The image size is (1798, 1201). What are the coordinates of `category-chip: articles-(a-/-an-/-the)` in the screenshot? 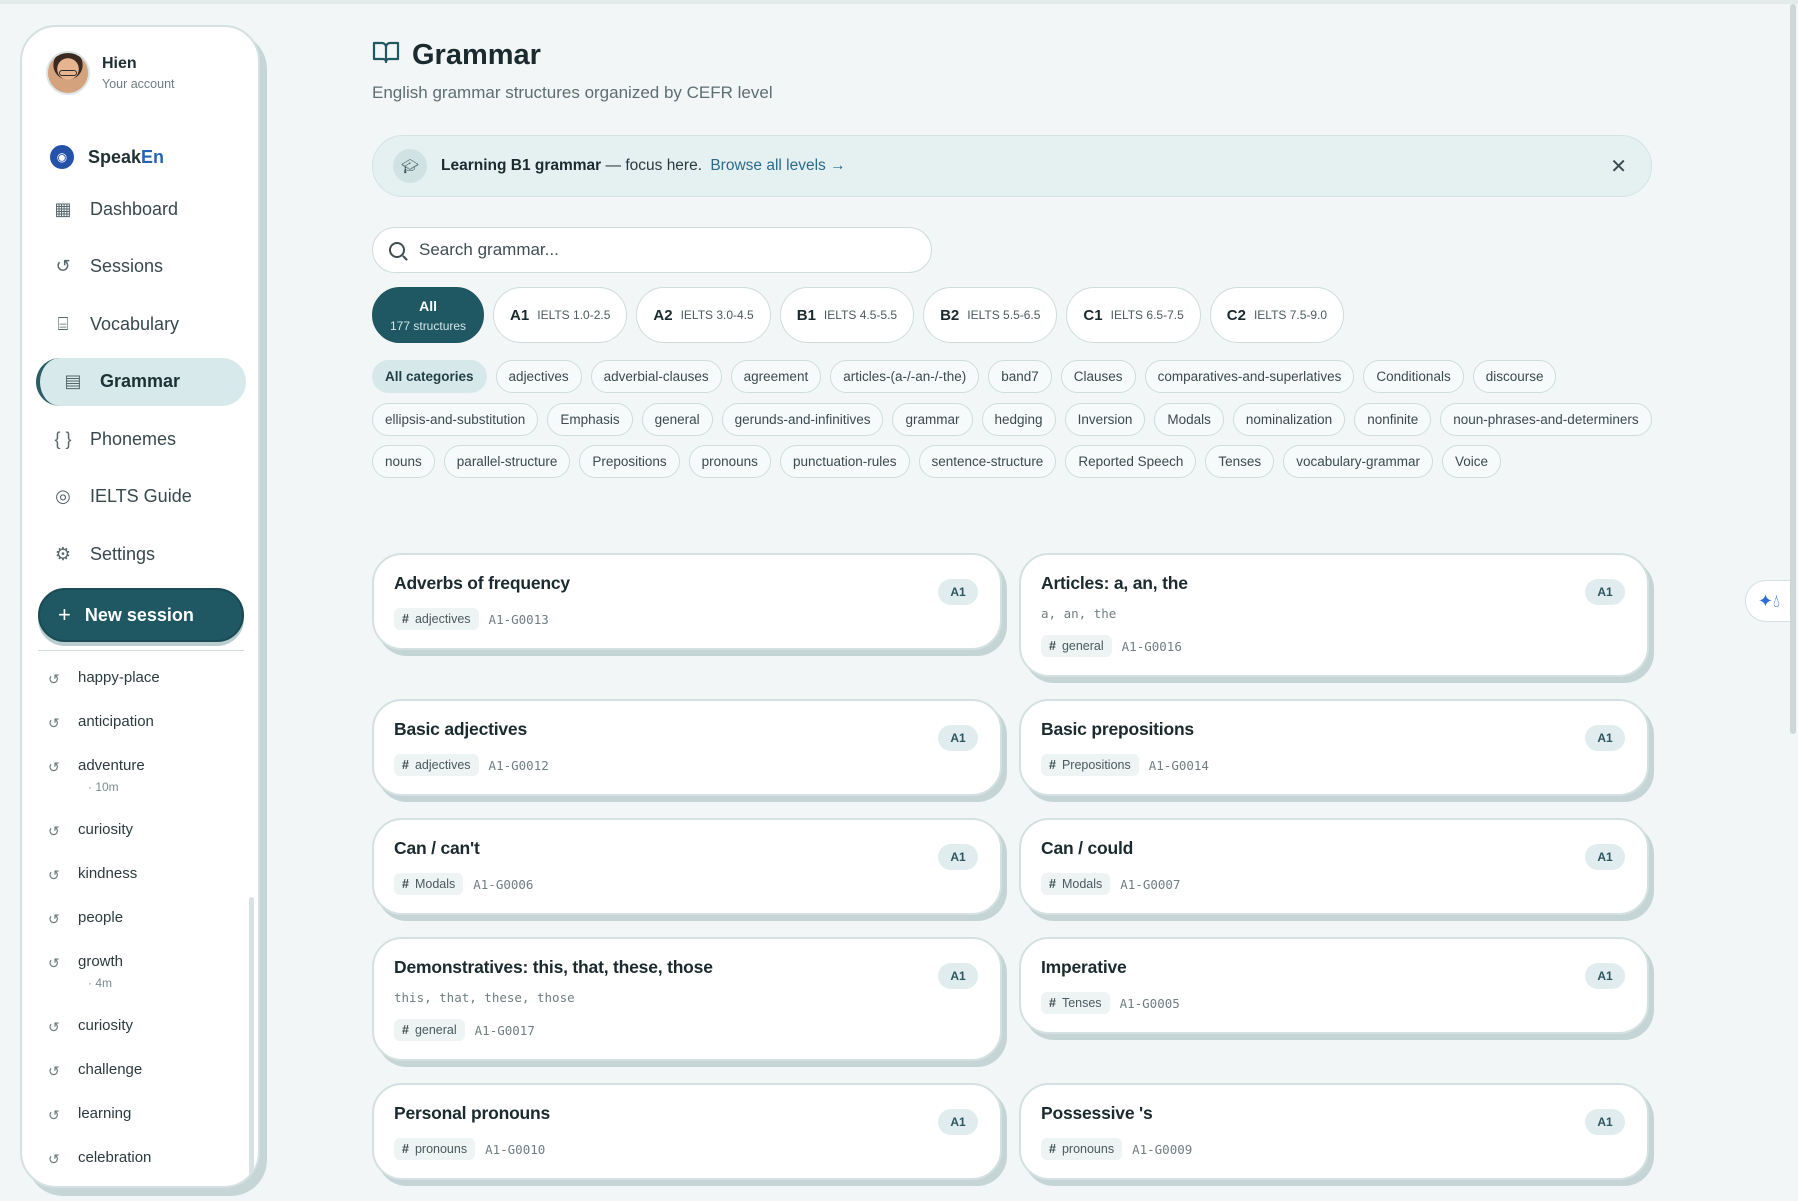 It's located at (905, 376).